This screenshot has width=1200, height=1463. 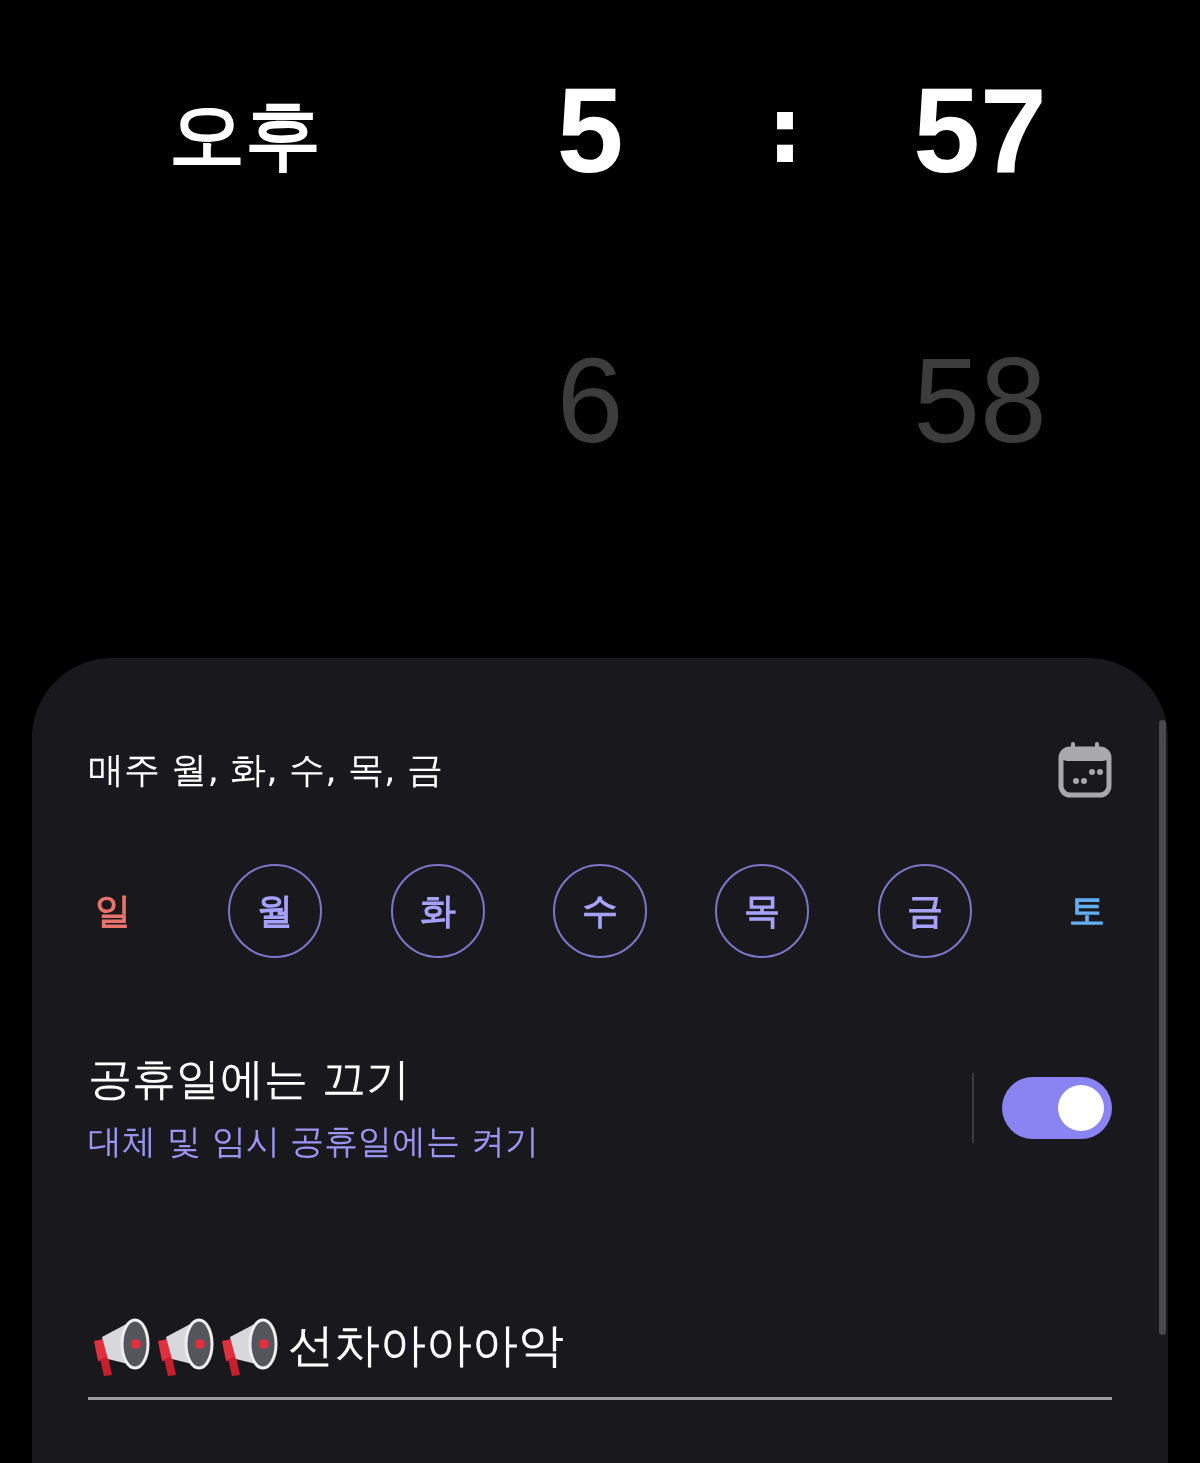 What do you see at coordinates (249, 1079) in the screenshot?
I see `holiday-title: 공휴일에는 끄기` at bounding box center [249, 1079].